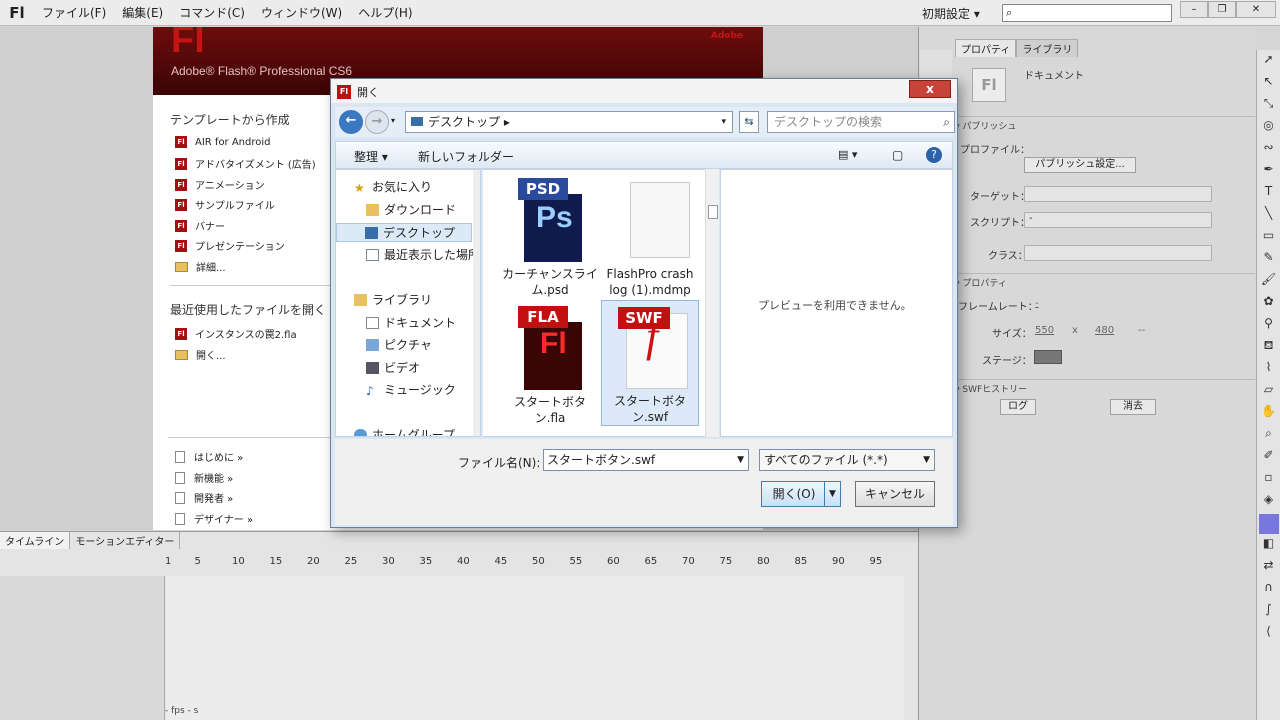 The image size is (1280, 720). Describe the element at coordinates (726, 561) in the screenshot. I see `frame-number: 75` at that location.